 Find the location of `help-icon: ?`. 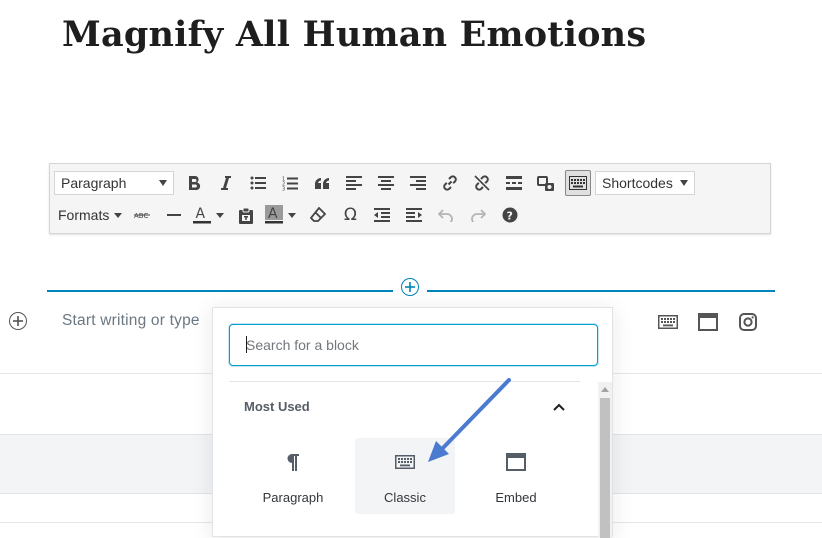

help-icon: ? is located at coordinates (510, 215).